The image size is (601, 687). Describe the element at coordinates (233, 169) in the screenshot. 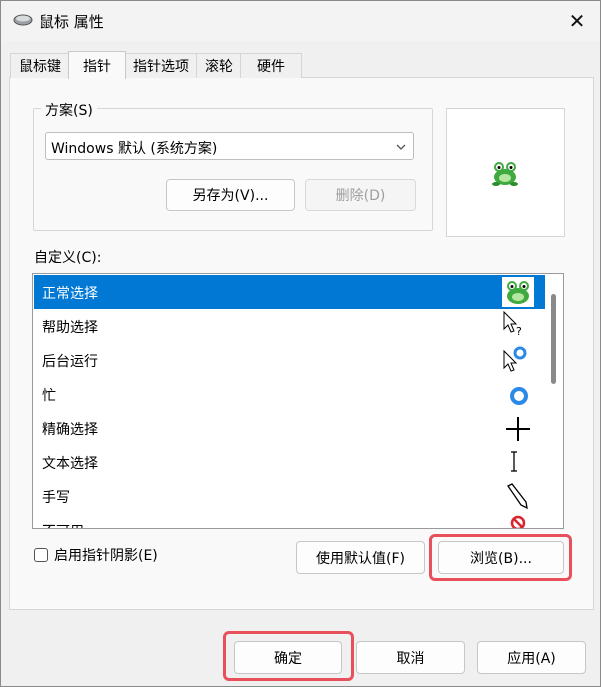

I see `scheme-group` at that location.